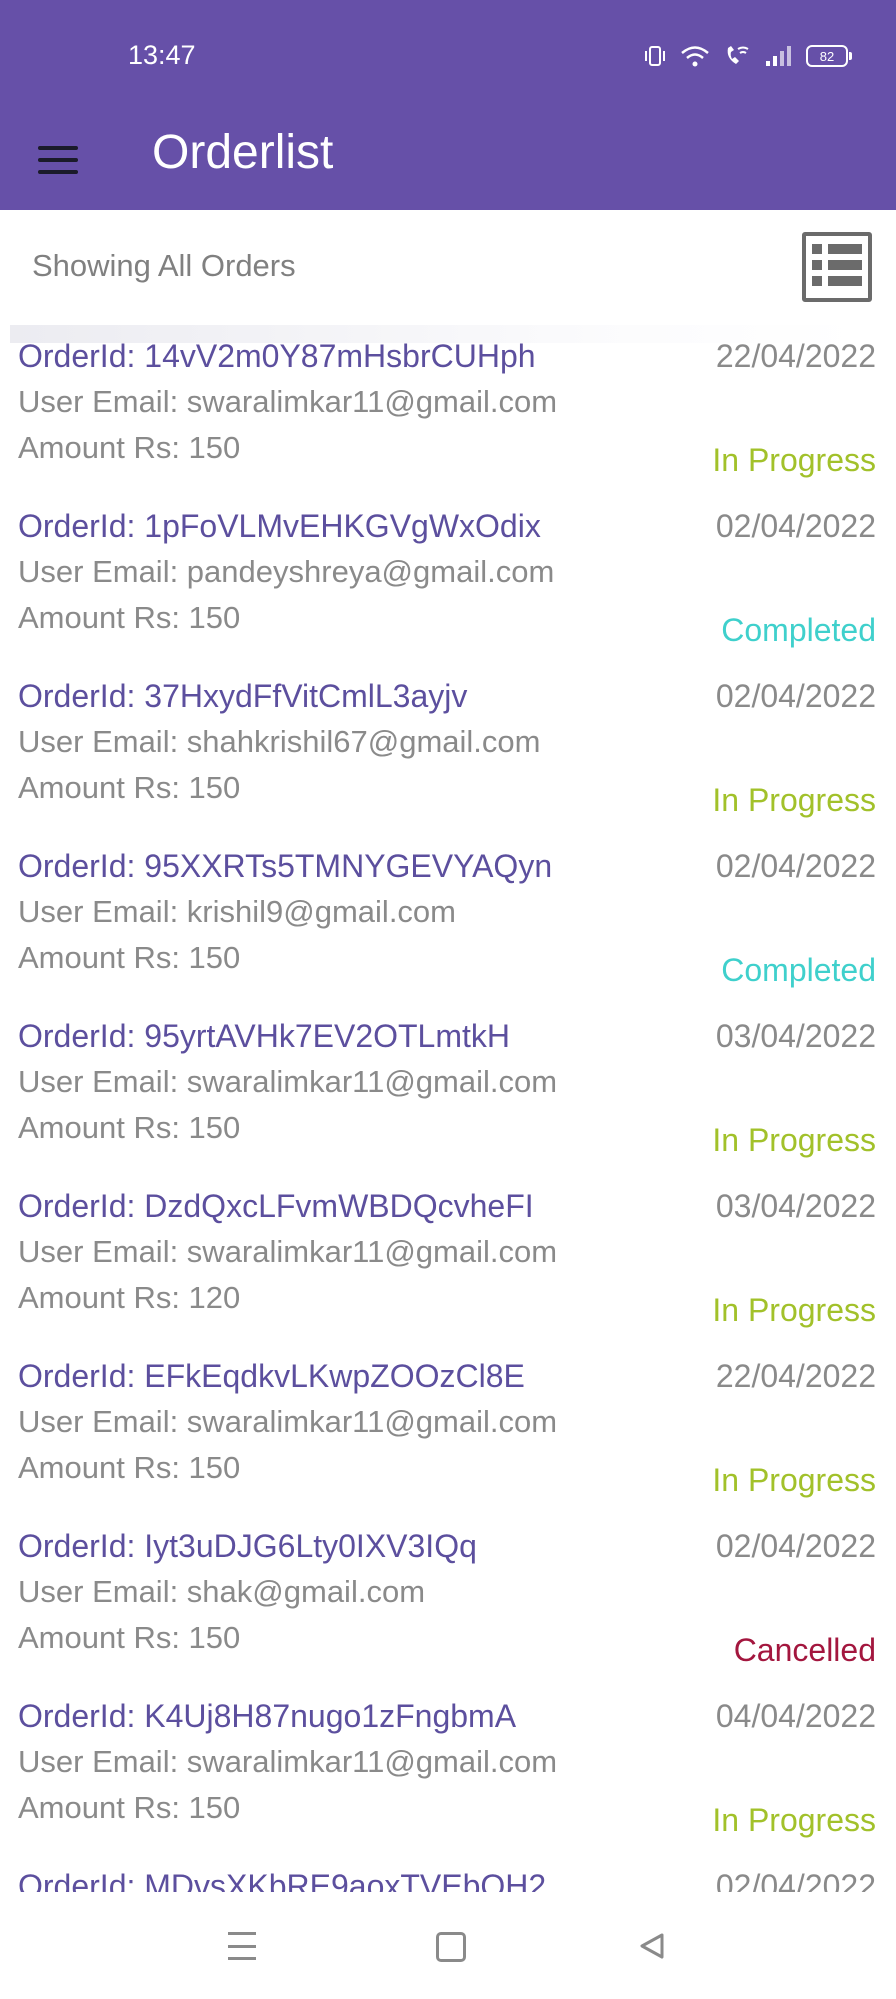 This screenshot has height=1999, width=896. What do you see at coordinates (267, 1716) in the screenshot?
I see `order-id: OrderId: K4Uj8H87nugo1zFngbmA` at bounding box center [267, 1716].